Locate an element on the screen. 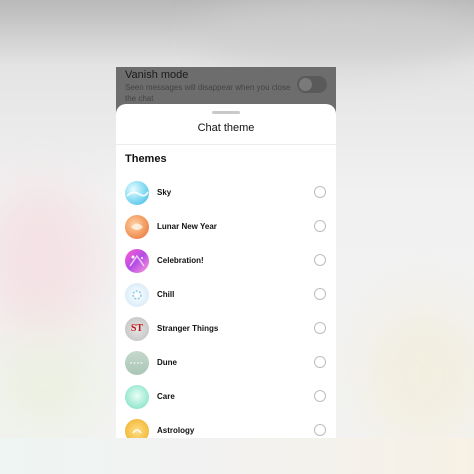  sheet-grabber is located at coordinates (226, 112).